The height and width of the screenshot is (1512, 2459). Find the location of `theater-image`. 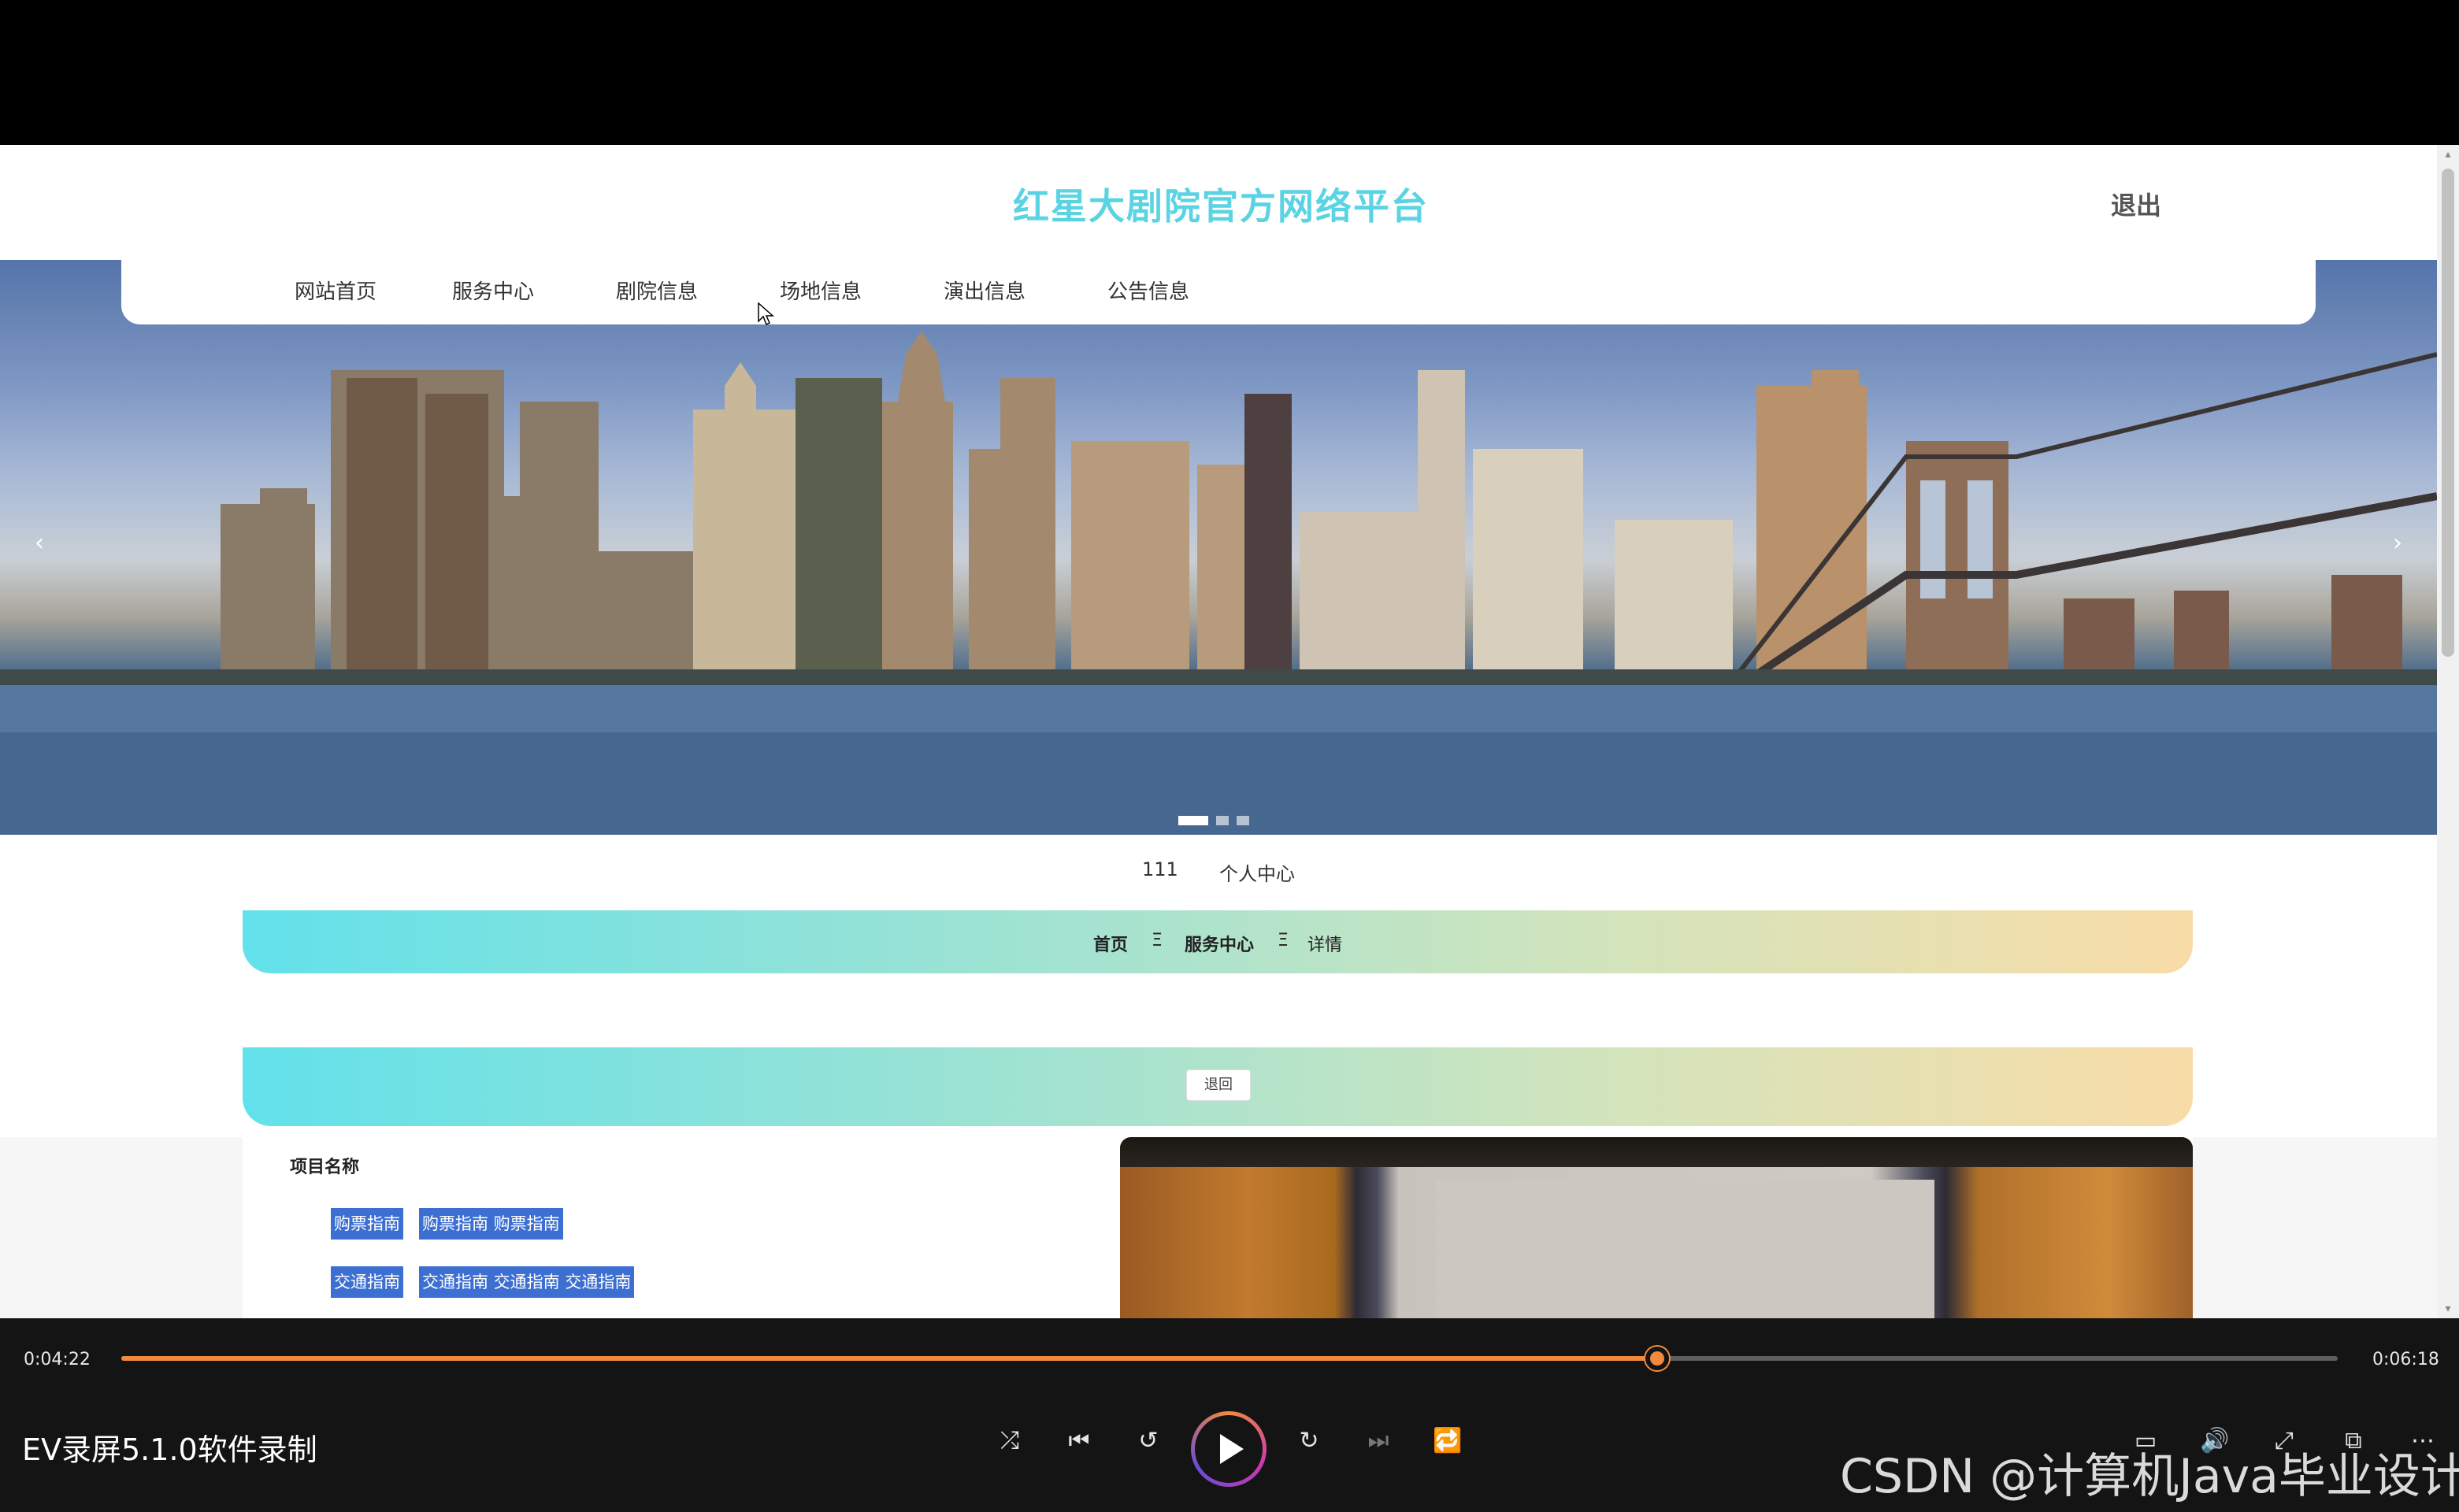

theater-image is located at coordinates (1656, 1227).